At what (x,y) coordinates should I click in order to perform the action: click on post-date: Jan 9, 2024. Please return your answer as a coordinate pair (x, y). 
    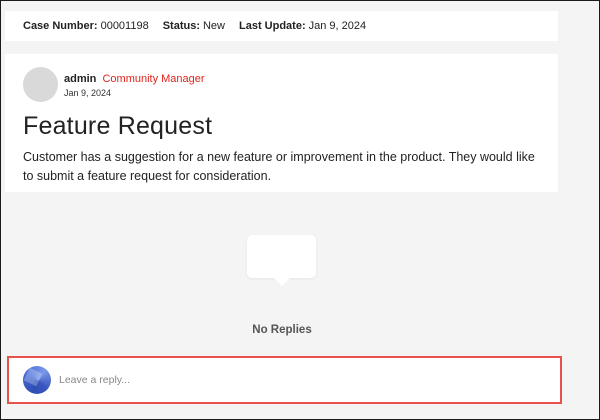
    Looking at the image, I should click on (88, 93).